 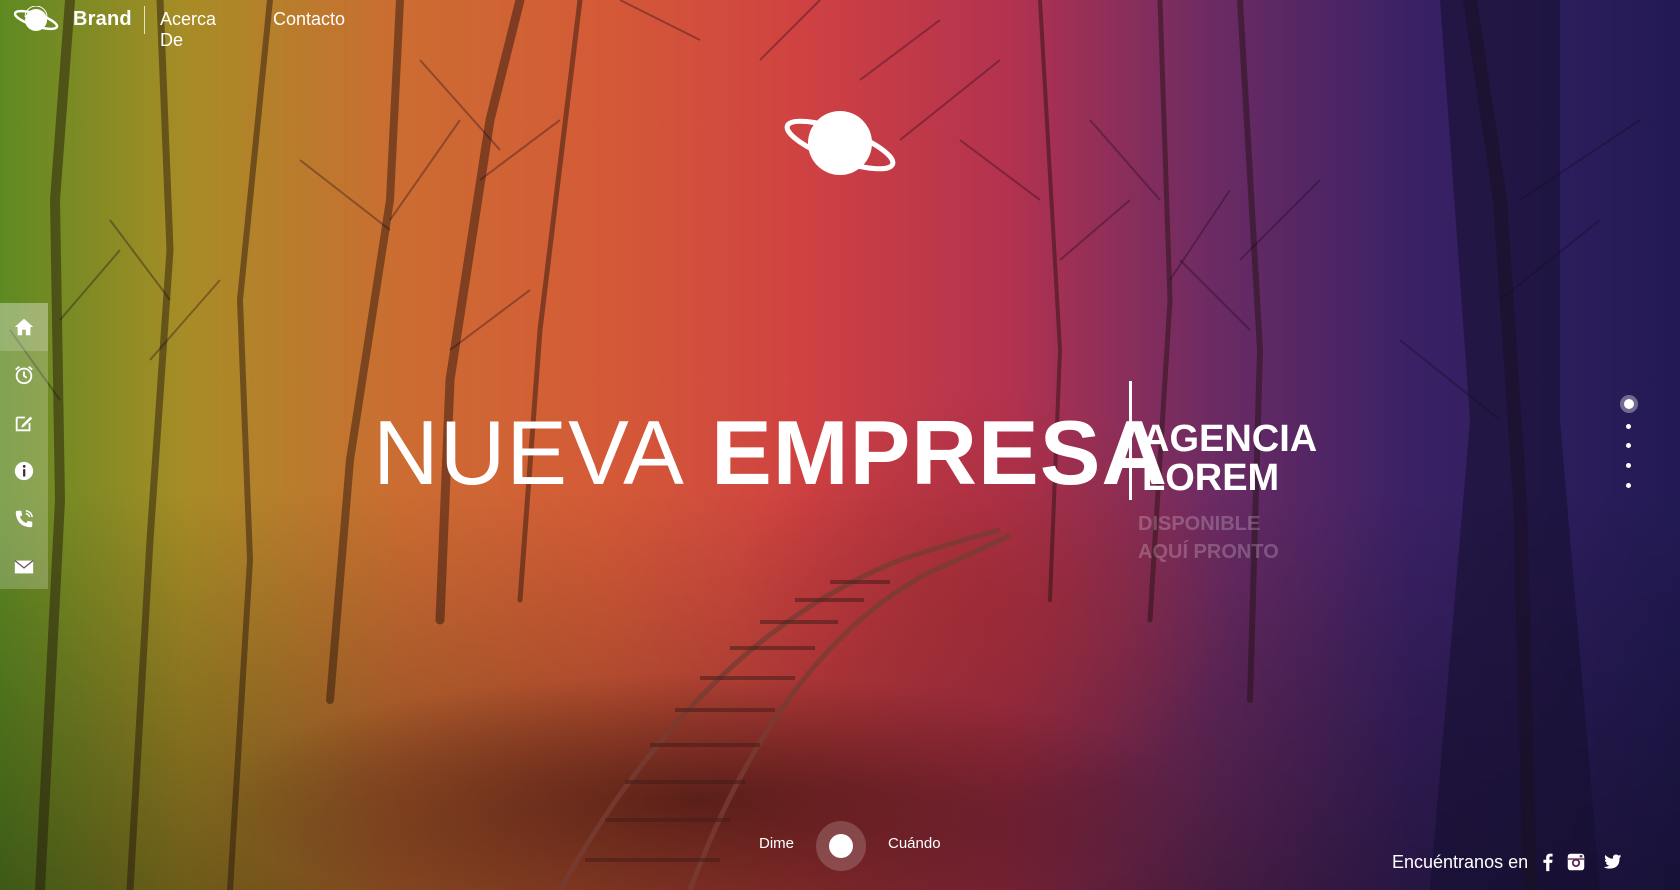 I want to click on edit-icon, so click(x=24, y=424).